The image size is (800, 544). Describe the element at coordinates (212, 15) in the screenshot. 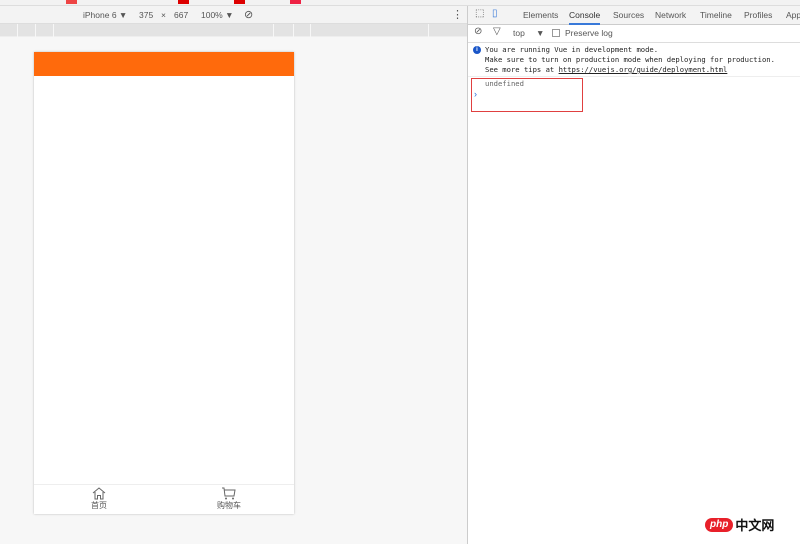

I see `zoom-value: 100%` at that location.